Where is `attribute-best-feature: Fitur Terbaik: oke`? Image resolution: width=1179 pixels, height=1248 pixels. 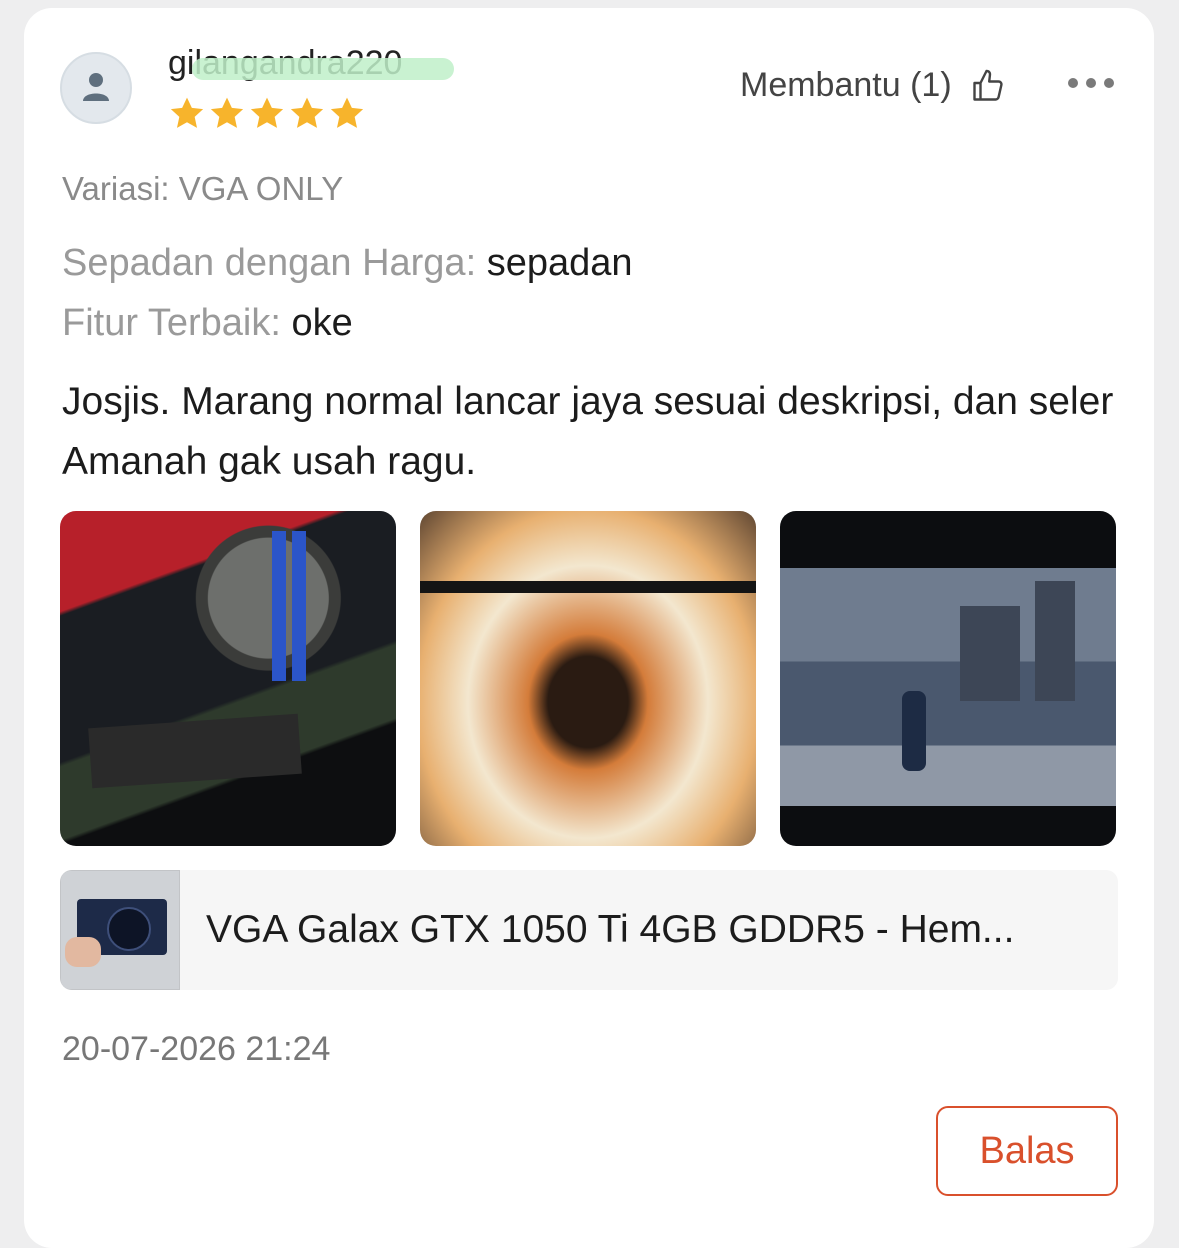
attribute-best-feature: Fitur Terbaik: oke is located at coordinates (207, 323).